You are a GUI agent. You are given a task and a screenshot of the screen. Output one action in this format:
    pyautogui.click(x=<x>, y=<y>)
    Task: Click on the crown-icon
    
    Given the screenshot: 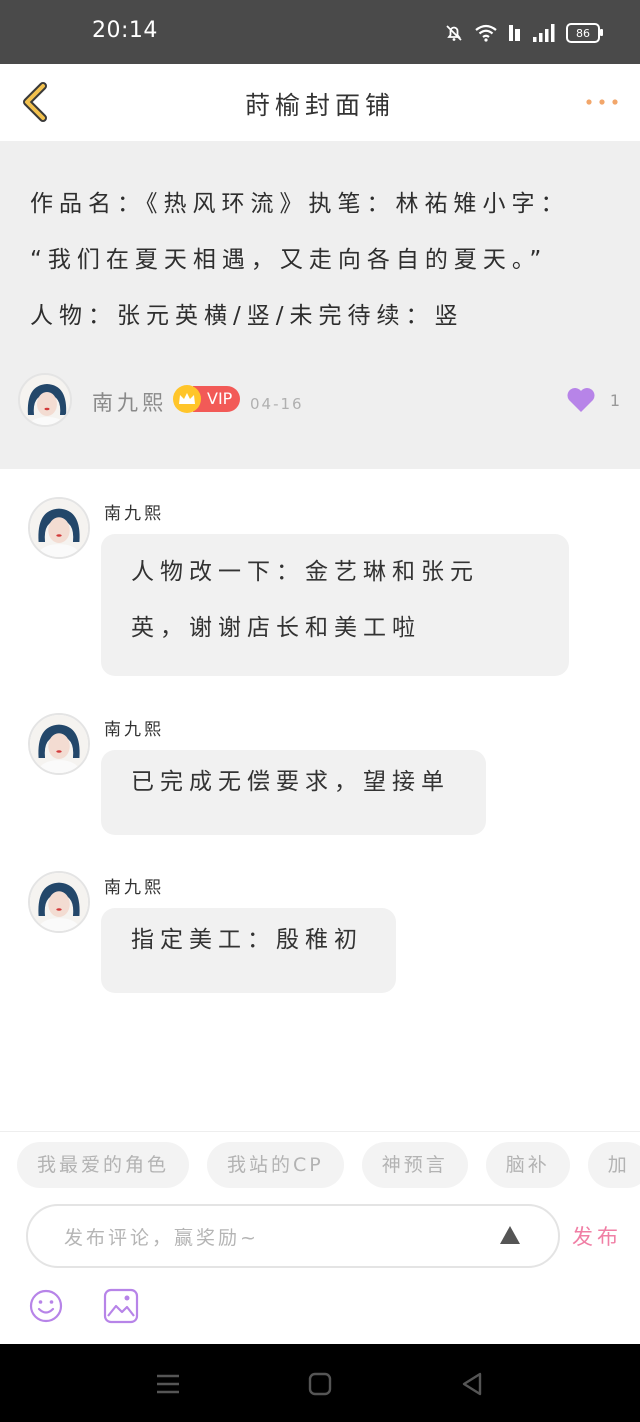 What is the action you would take?
    pyautogui.click(x=187, y=399)
    